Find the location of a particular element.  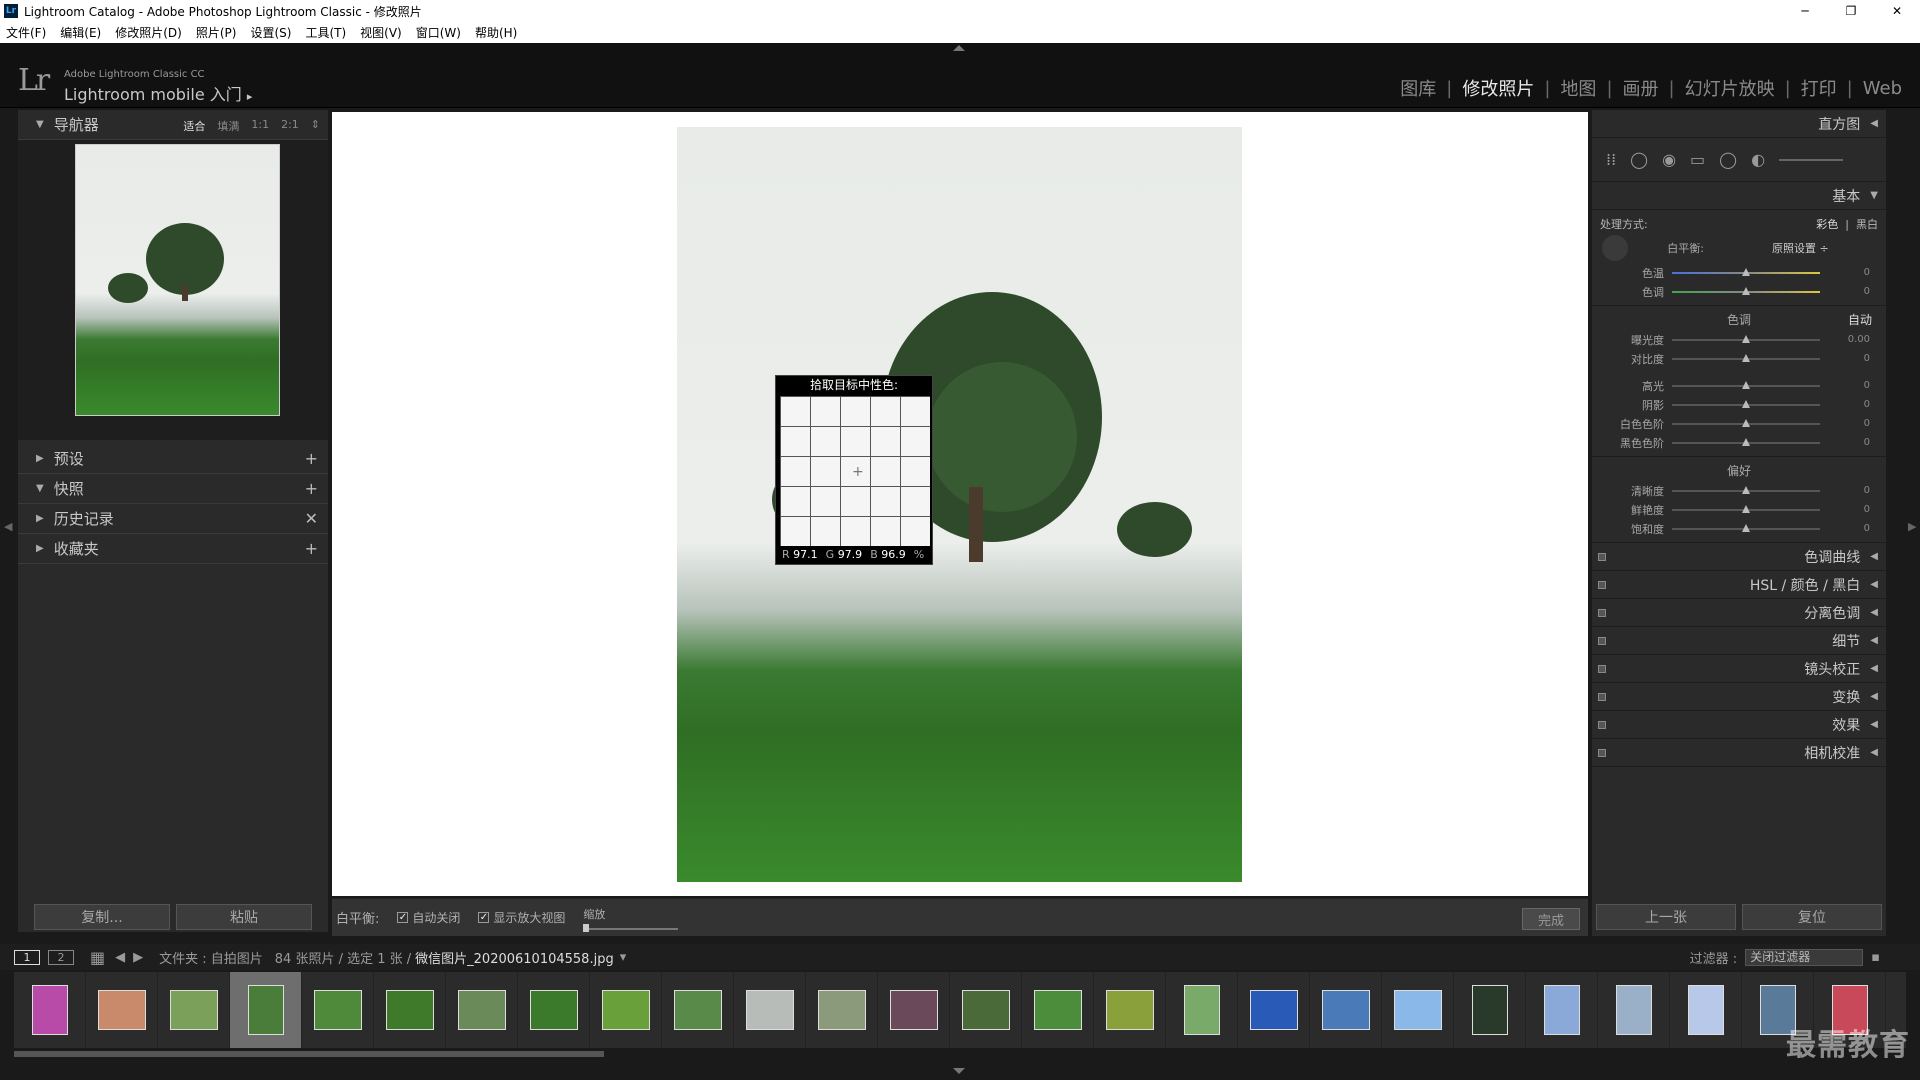

maximize-button: ❐ is located at coordinates (1851, 11).